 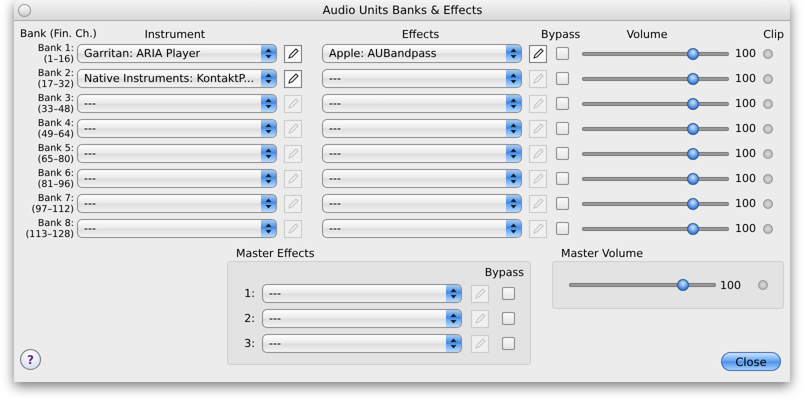 I want to click on close-button: Close, so click(x=751, y=361).